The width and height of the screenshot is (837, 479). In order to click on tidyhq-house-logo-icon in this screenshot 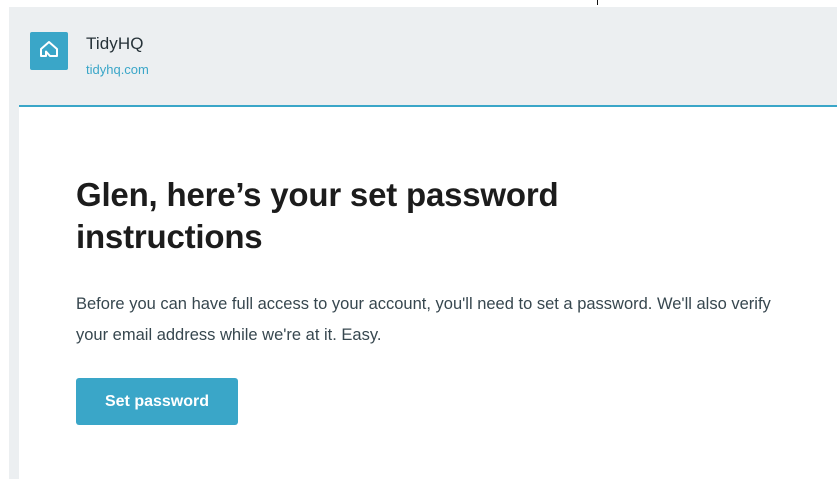, I will do `click(49, 51)`.